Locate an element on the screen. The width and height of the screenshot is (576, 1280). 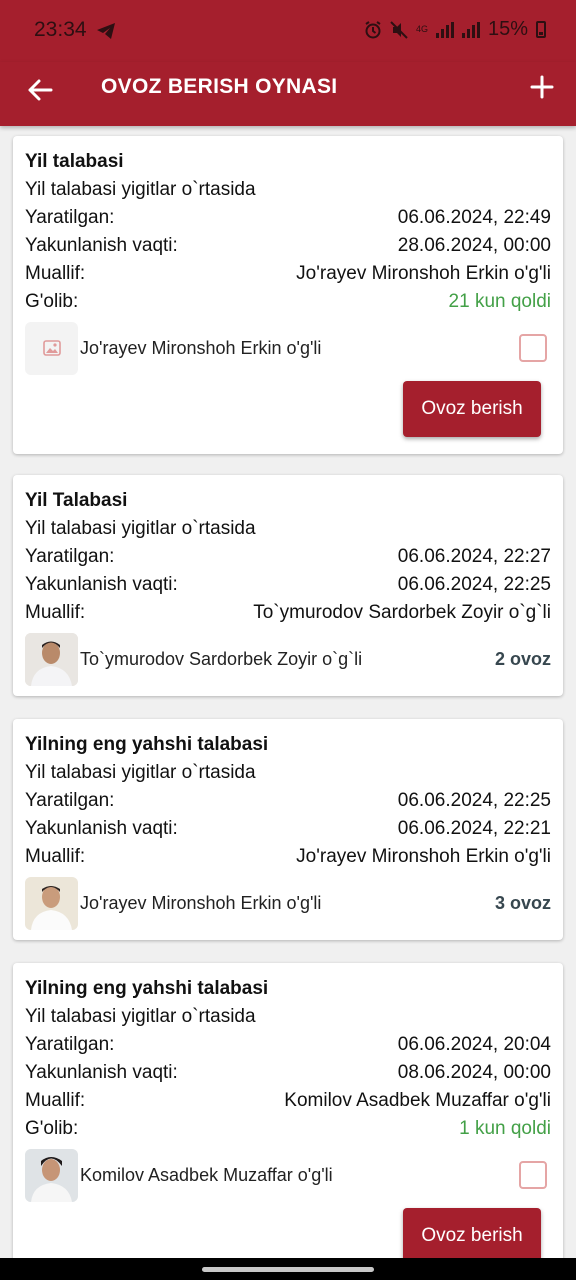
arrow-left-icon is located at coordinates (40, 90).